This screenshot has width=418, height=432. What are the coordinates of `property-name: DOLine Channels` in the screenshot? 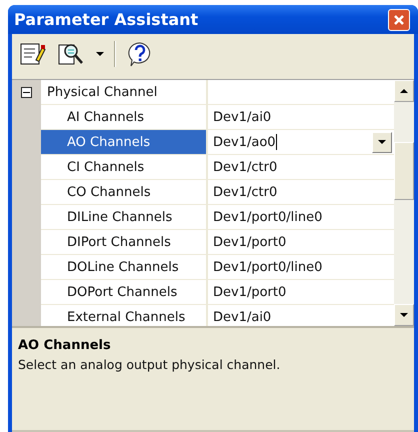 It's located at (124, 267).